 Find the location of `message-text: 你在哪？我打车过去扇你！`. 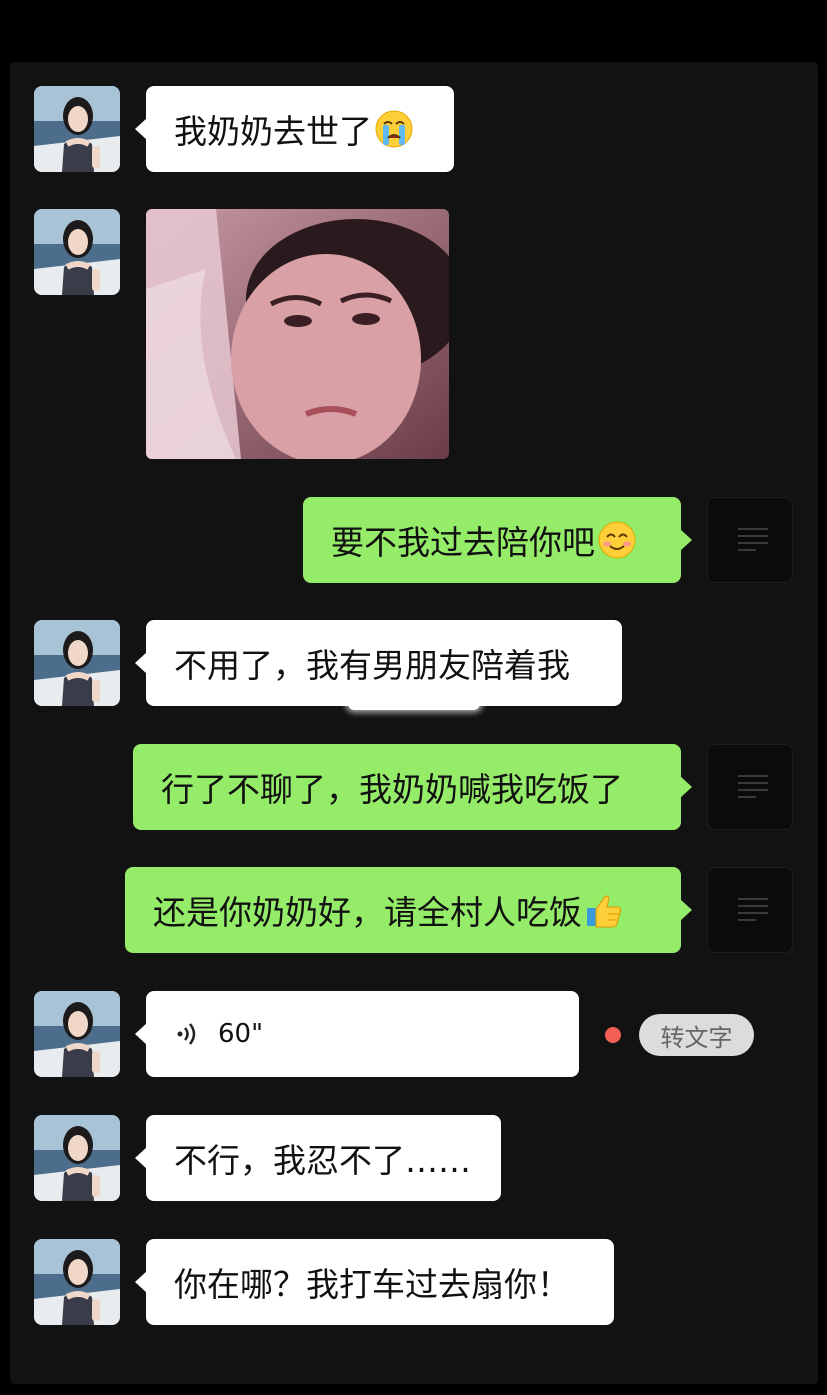

message-text: 你在哪？我打车过去扇你！ is located at coordinates (372, 1284).